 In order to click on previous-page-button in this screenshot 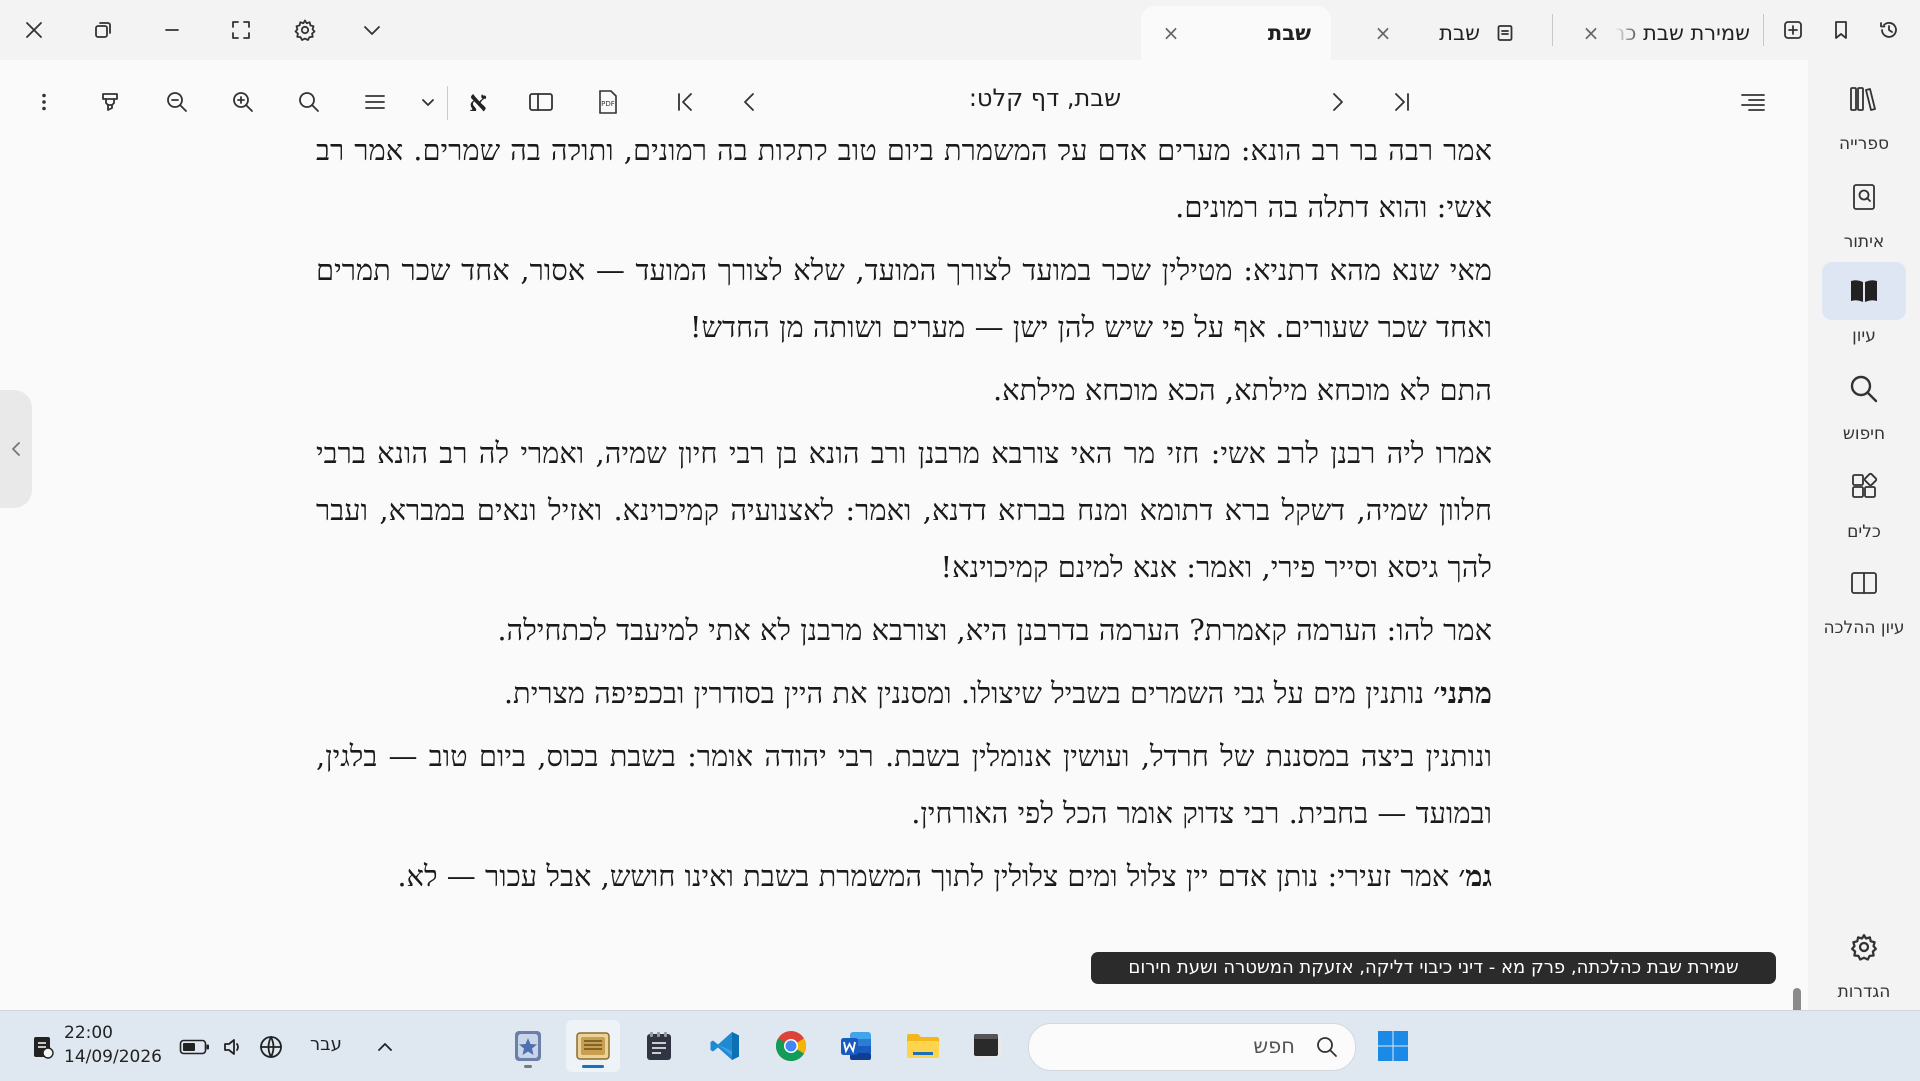, I will do `click(750, 102)`.